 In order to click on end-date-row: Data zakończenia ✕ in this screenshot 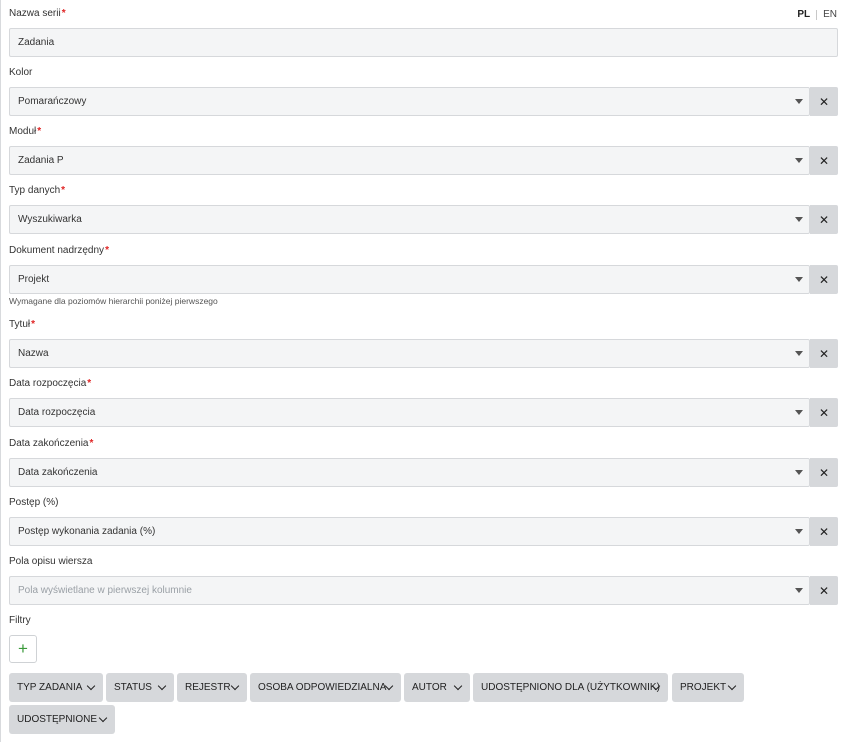, I will do `click(423, 472)`.